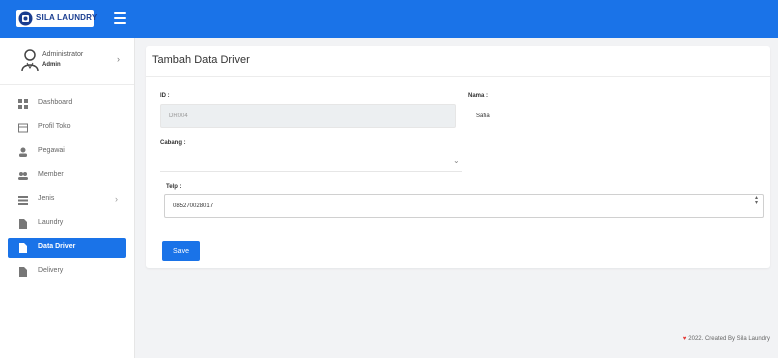 The height and width of the screenshot is (358, 778). What do you see at coordinates (120, 18) in the screenshot?
I see `menu-toggle-icon` at bounding box center [120, 18].